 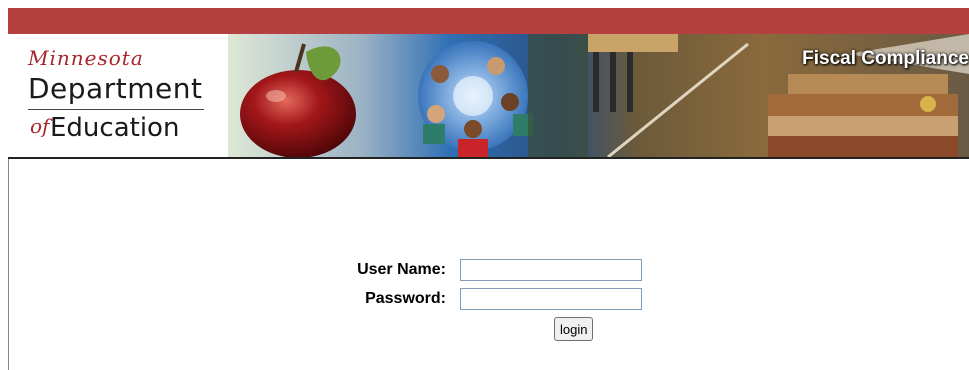 What do you see at coordinates (551, 270) in the screenshot?
I see `username-input` at bounding box center [551, 270].